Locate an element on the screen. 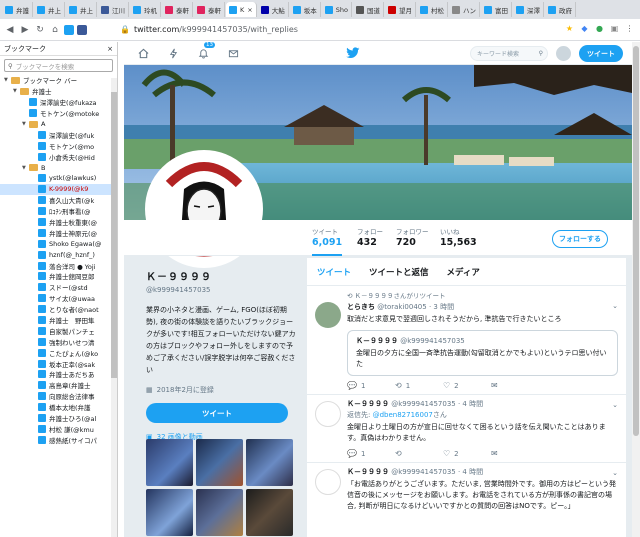  account-avatar is located at coordinates (563, 53).